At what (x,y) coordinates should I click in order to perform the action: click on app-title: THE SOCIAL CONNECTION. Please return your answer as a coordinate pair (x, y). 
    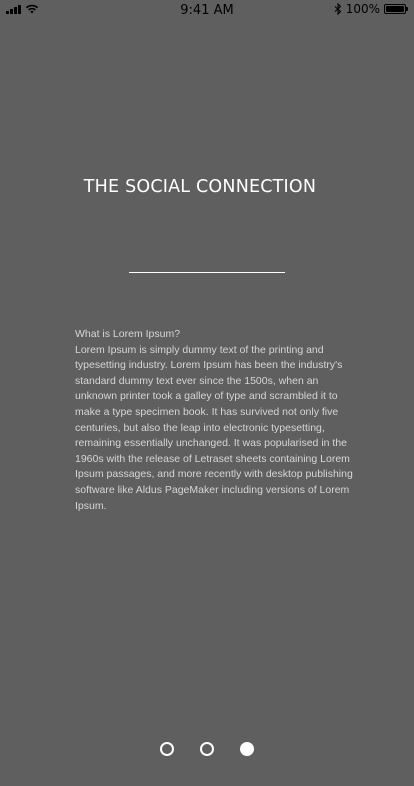
    Looking at the image, I should click on (200, 187).